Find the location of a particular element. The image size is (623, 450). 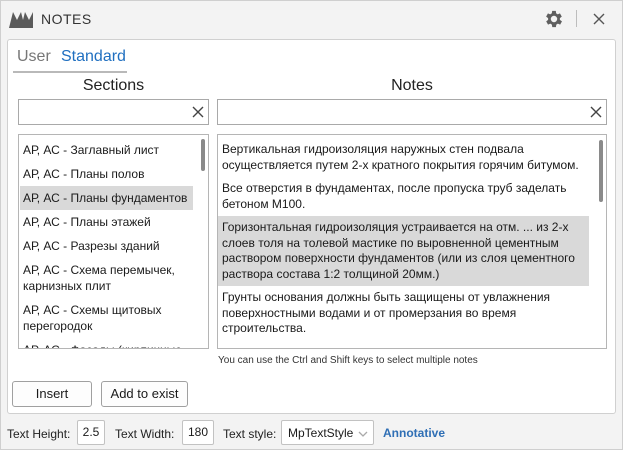

tab-underline is located at coordinates (70, 72).